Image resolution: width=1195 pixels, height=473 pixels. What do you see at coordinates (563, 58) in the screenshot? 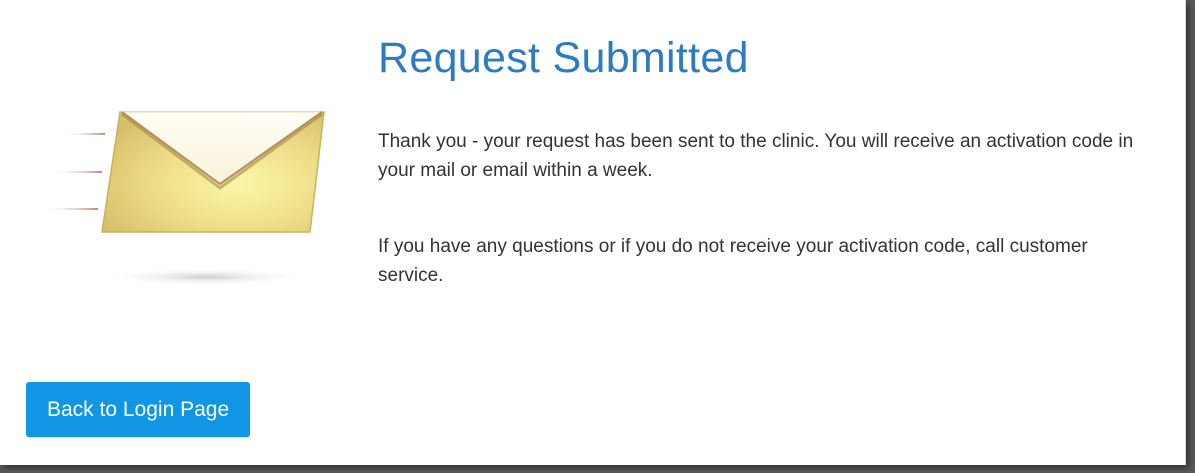
I see `page-title: Request Submitted` at bounding box center [563, 58].